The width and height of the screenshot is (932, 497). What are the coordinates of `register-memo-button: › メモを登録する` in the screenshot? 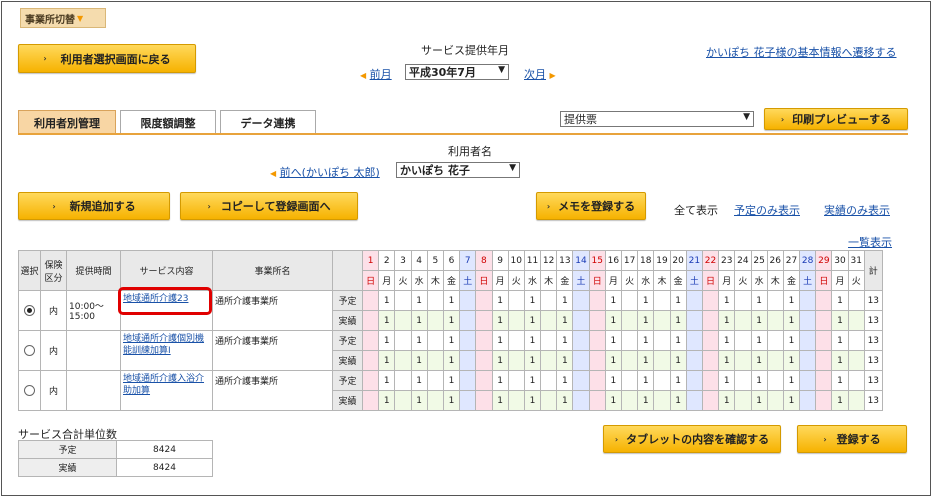 It's located at (591, 206).